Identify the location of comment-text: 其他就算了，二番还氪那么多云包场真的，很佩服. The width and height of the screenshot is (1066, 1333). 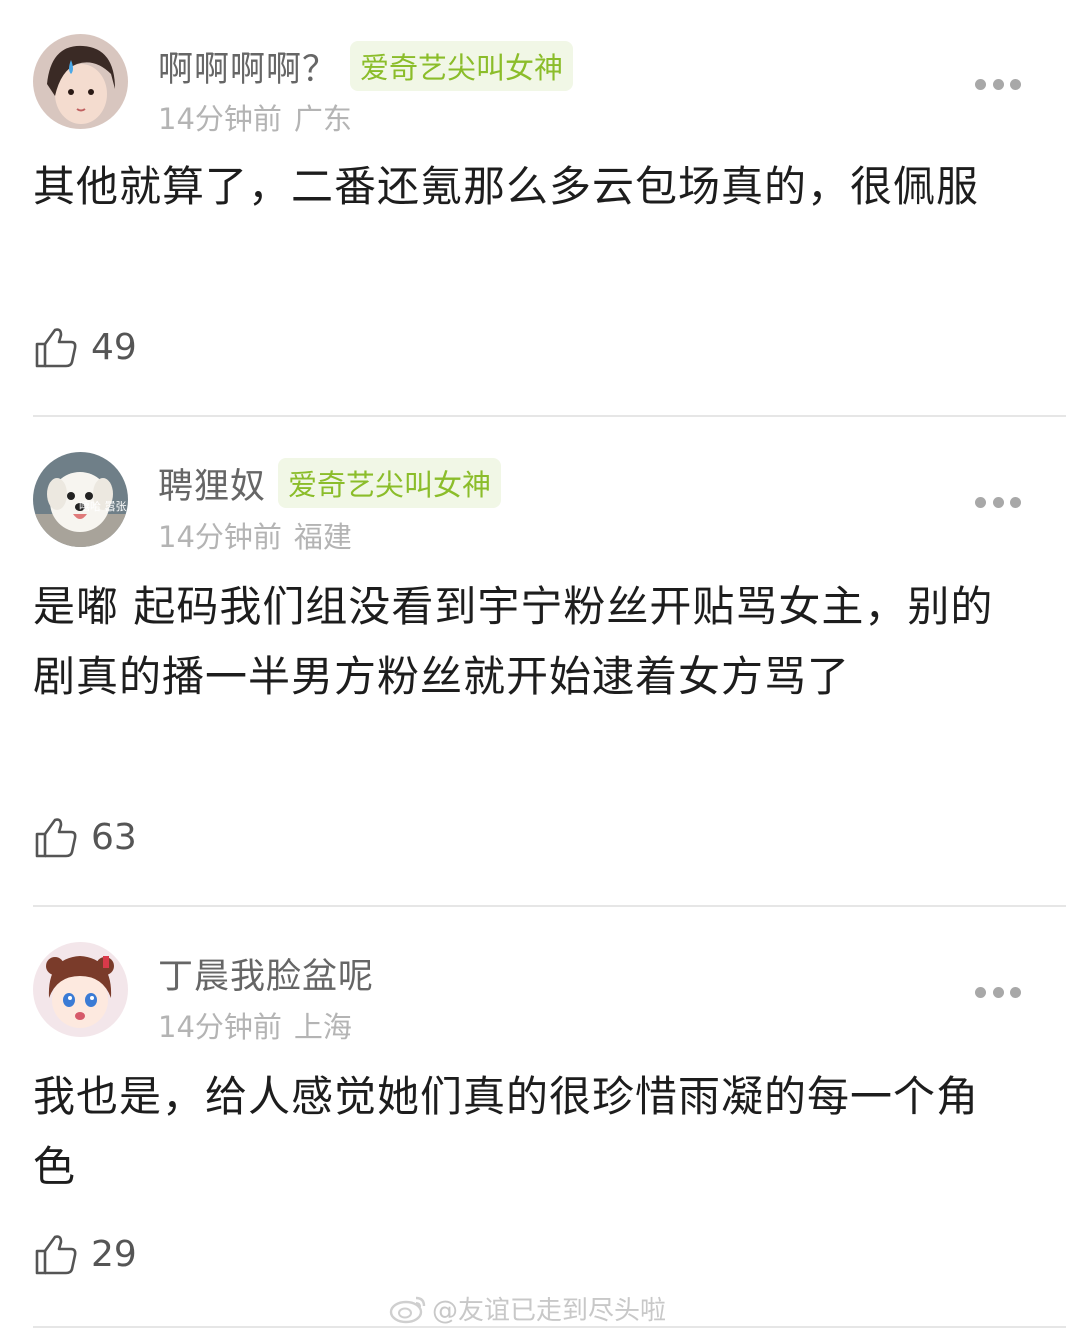
(506, 186).